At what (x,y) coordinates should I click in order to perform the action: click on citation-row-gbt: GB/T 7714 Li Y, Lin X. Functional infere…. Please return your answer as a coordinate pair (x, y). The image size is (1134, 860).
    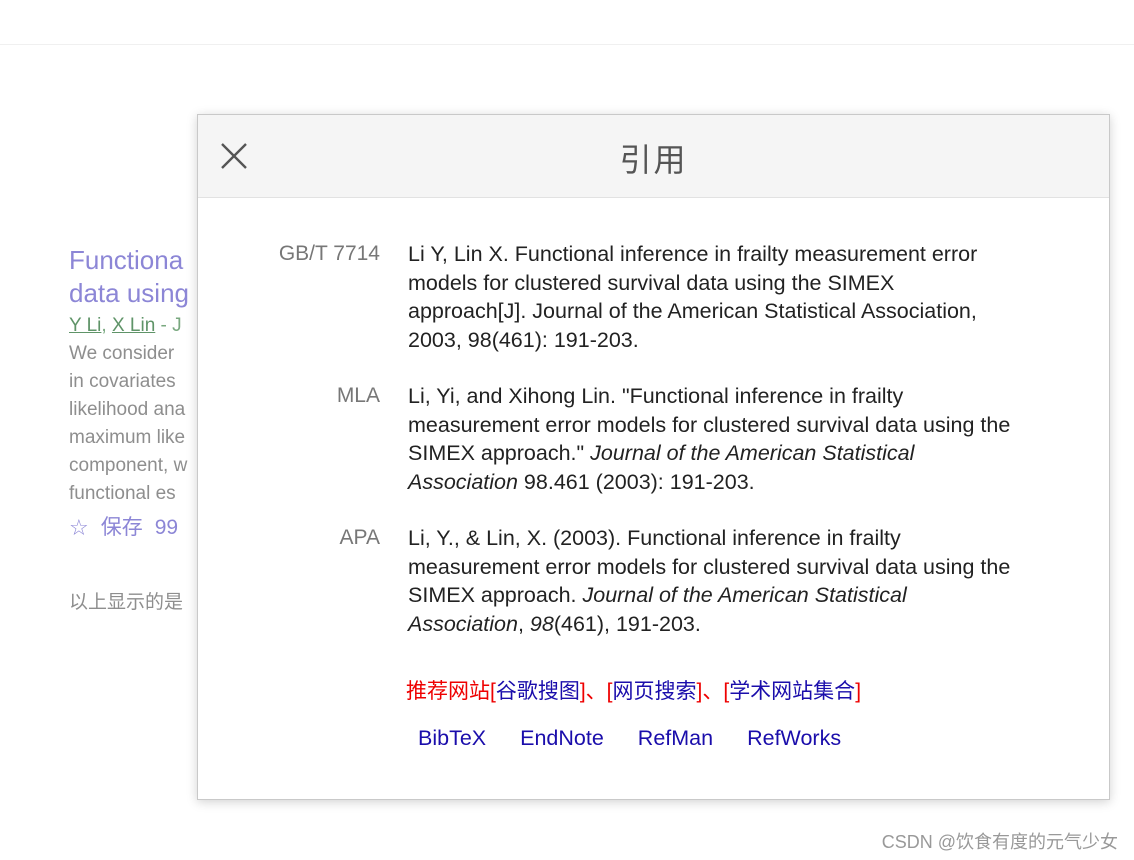
    Looking at the image, I should click on (653, 297).